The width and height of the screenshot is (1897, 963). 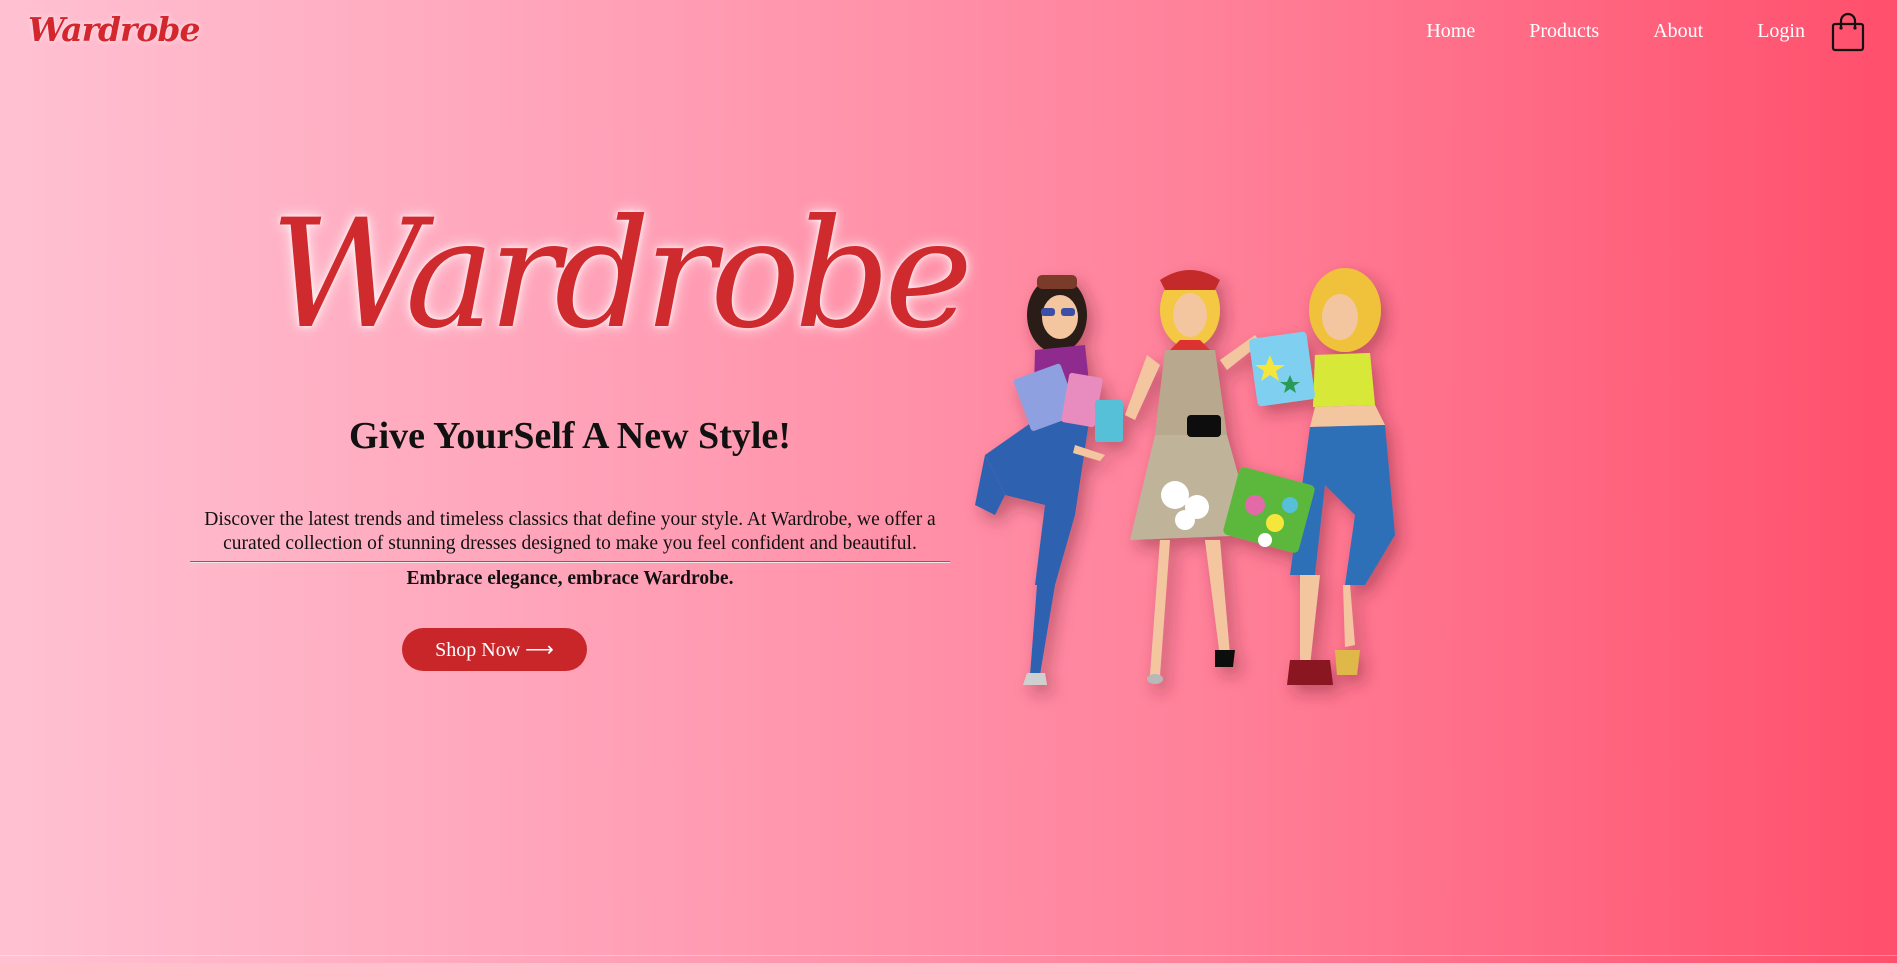 I want to click on nav-links: Home Products About Login, so click(x=1588, y=31).